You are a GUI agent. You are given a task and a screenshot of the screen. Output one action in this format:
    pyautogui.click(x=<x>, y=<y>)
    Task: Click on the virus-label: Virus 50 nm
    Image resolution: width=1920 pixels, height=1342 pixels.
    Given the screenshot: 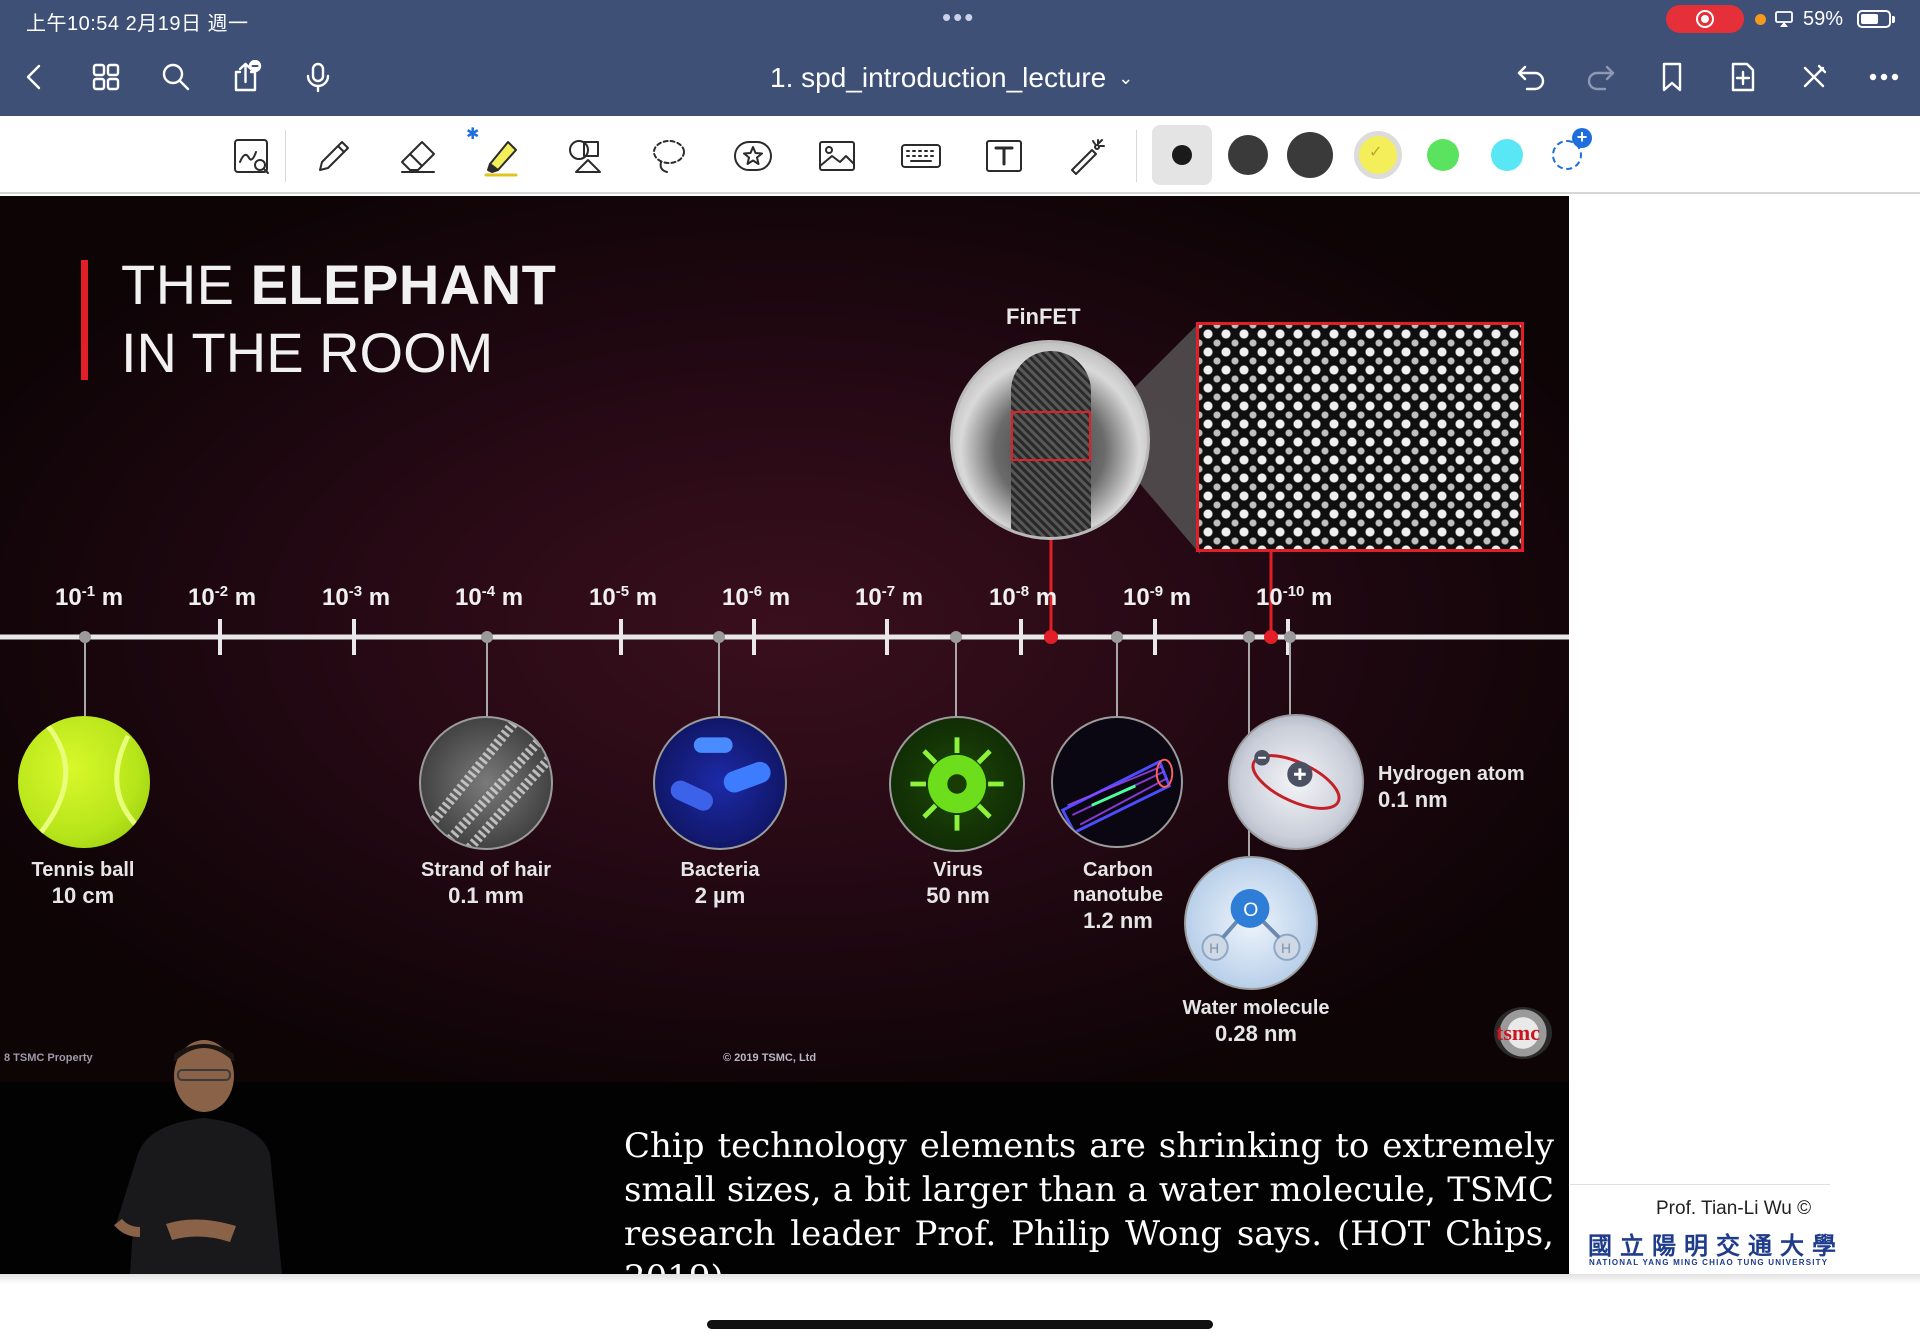 What is the action you would take?
    pyautogui.click(x=958, y=883)
    